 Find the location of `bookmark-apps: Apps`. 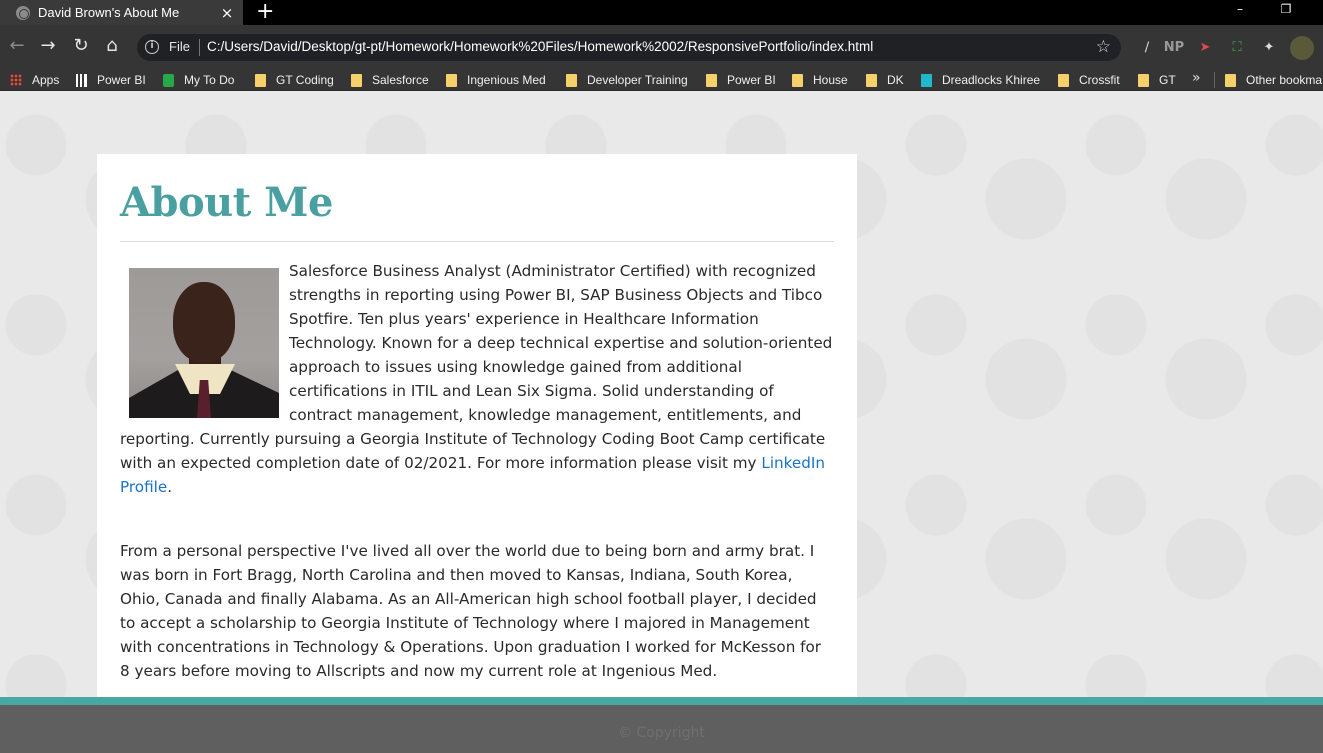

bookmark-apps: Apps is located at coordinates (34, 80).